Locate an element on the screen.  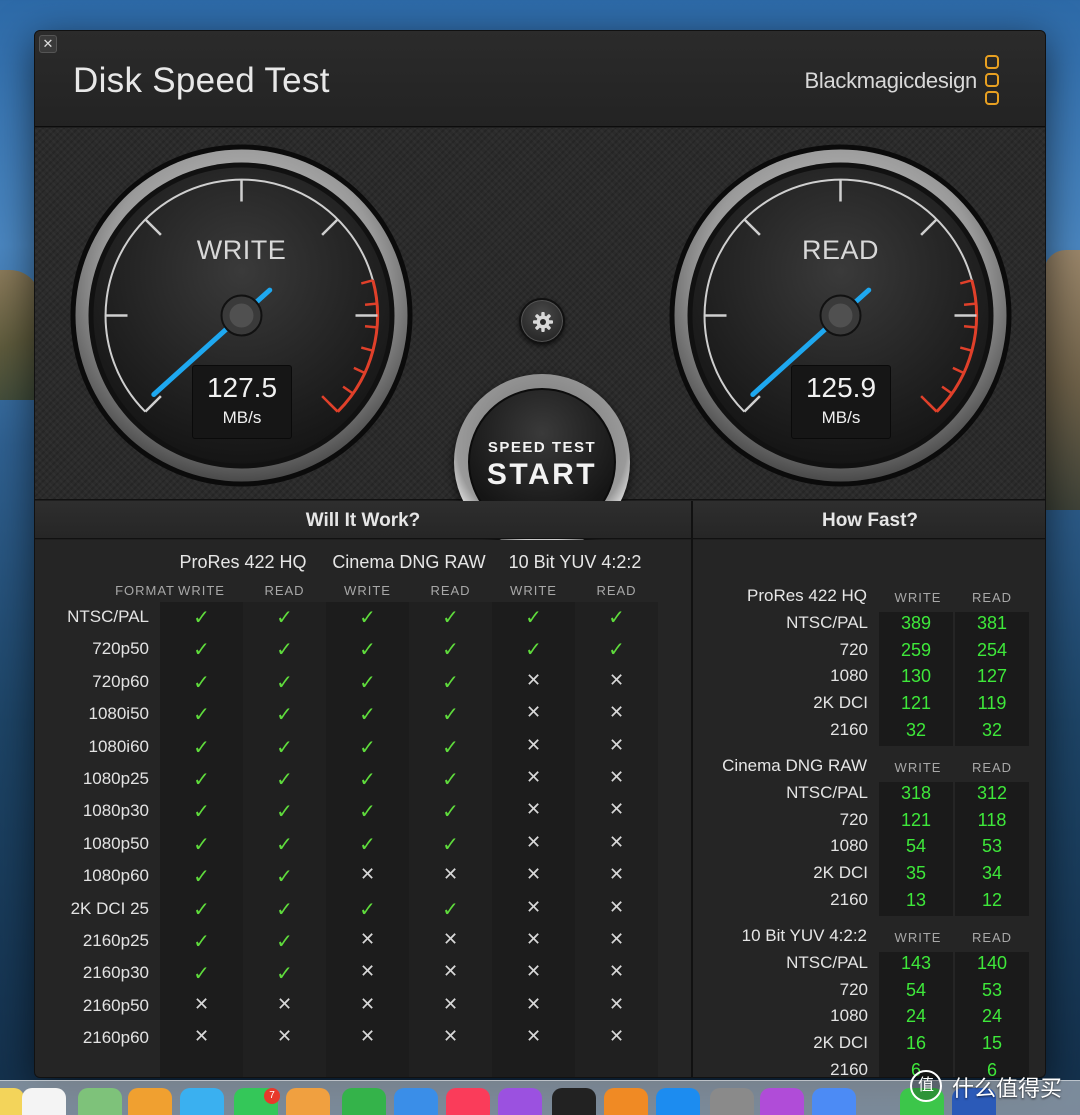
messages-icon is located at coordinates (202, 1101).